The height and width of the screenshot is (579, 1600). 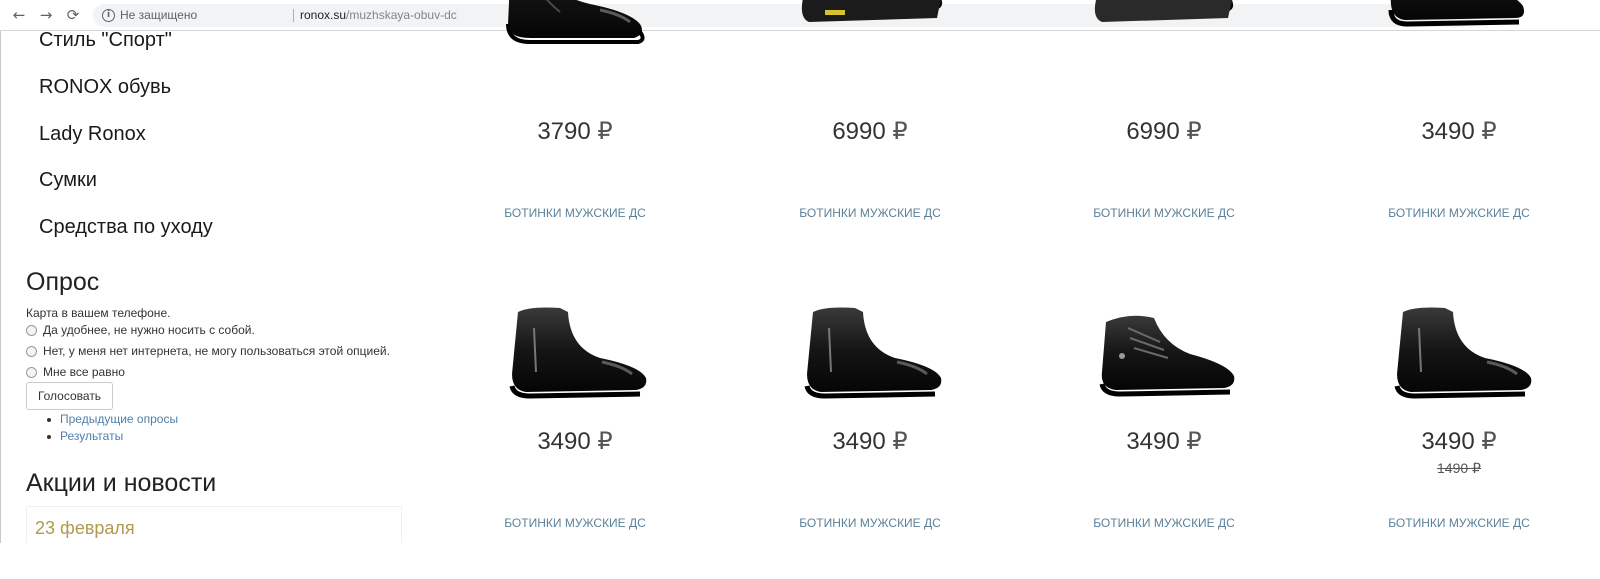 What do you see at coordinates (68, 180) in the screenshot?
I see `category-link-bags: Сумки` at bounding box center [68, 180].